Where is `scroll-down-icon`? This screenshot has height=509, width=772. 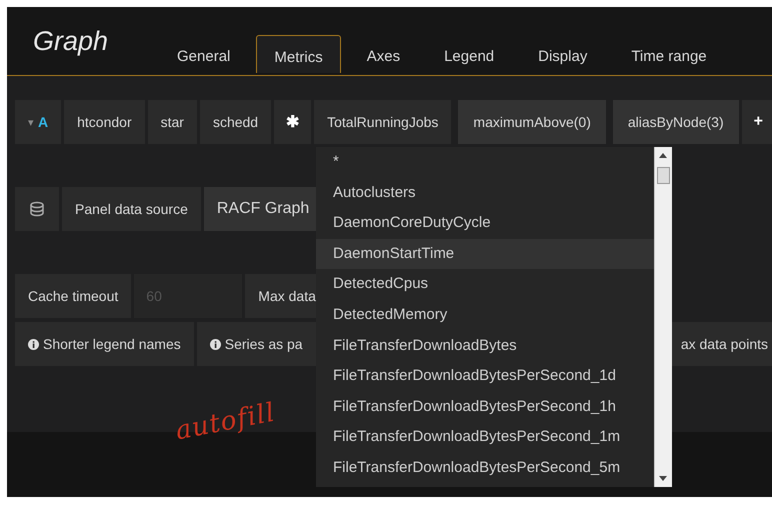
scroll-down-icon is located at coordinates (663, 478).